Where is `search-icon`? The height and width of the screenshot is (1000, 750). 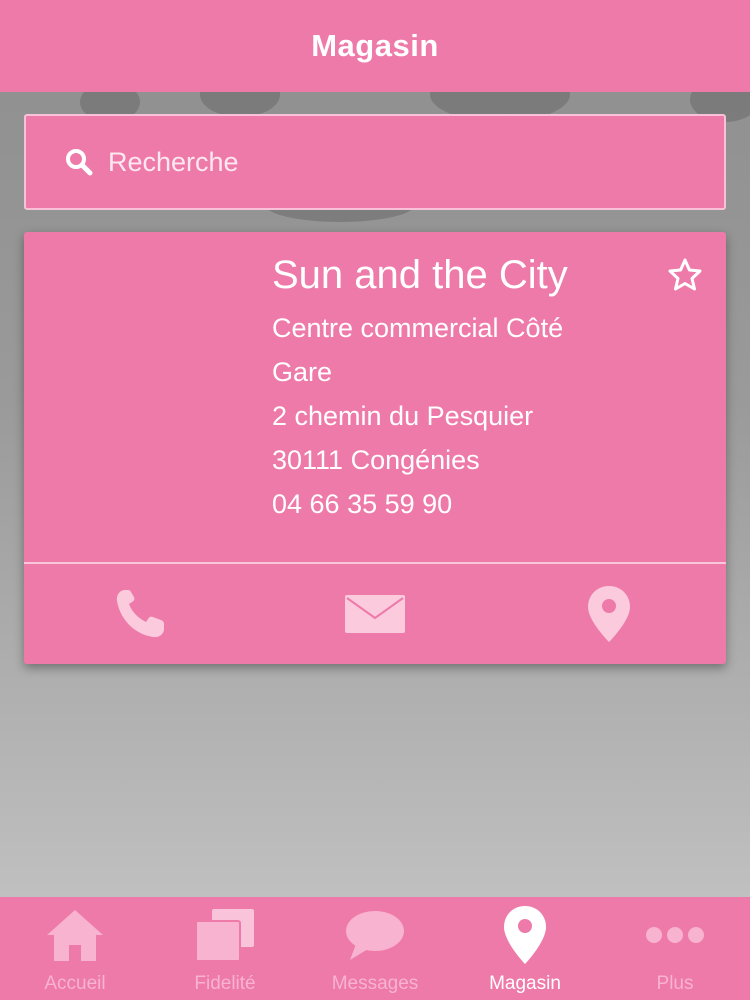
search-icon is located at coordinates (79, 162).